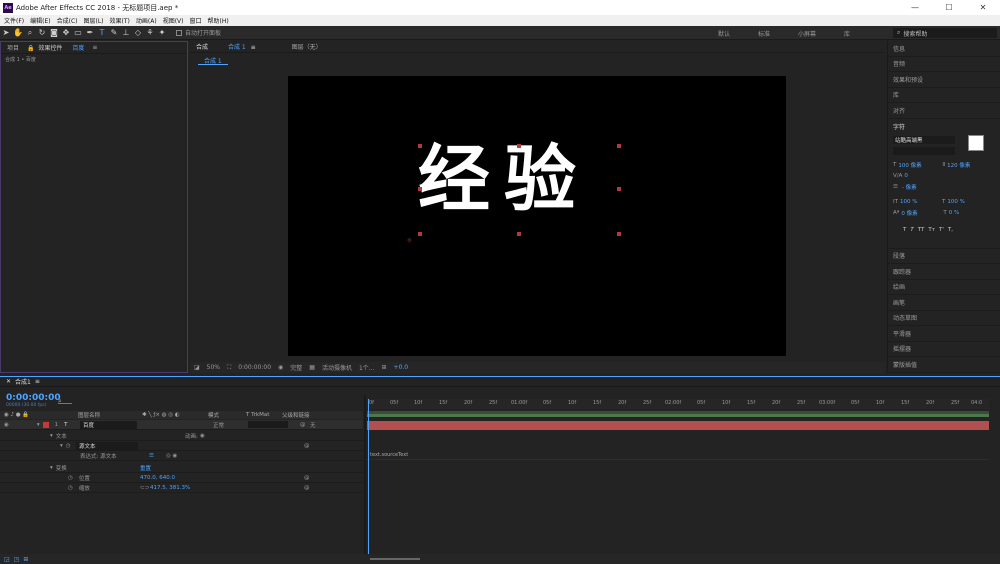 This screenshot has height=564, width=1000. What do you see at coordinates (94, 20) in the screenshot?
I see `menu-layer: 图层(L)` at bounding box center [94, 20].